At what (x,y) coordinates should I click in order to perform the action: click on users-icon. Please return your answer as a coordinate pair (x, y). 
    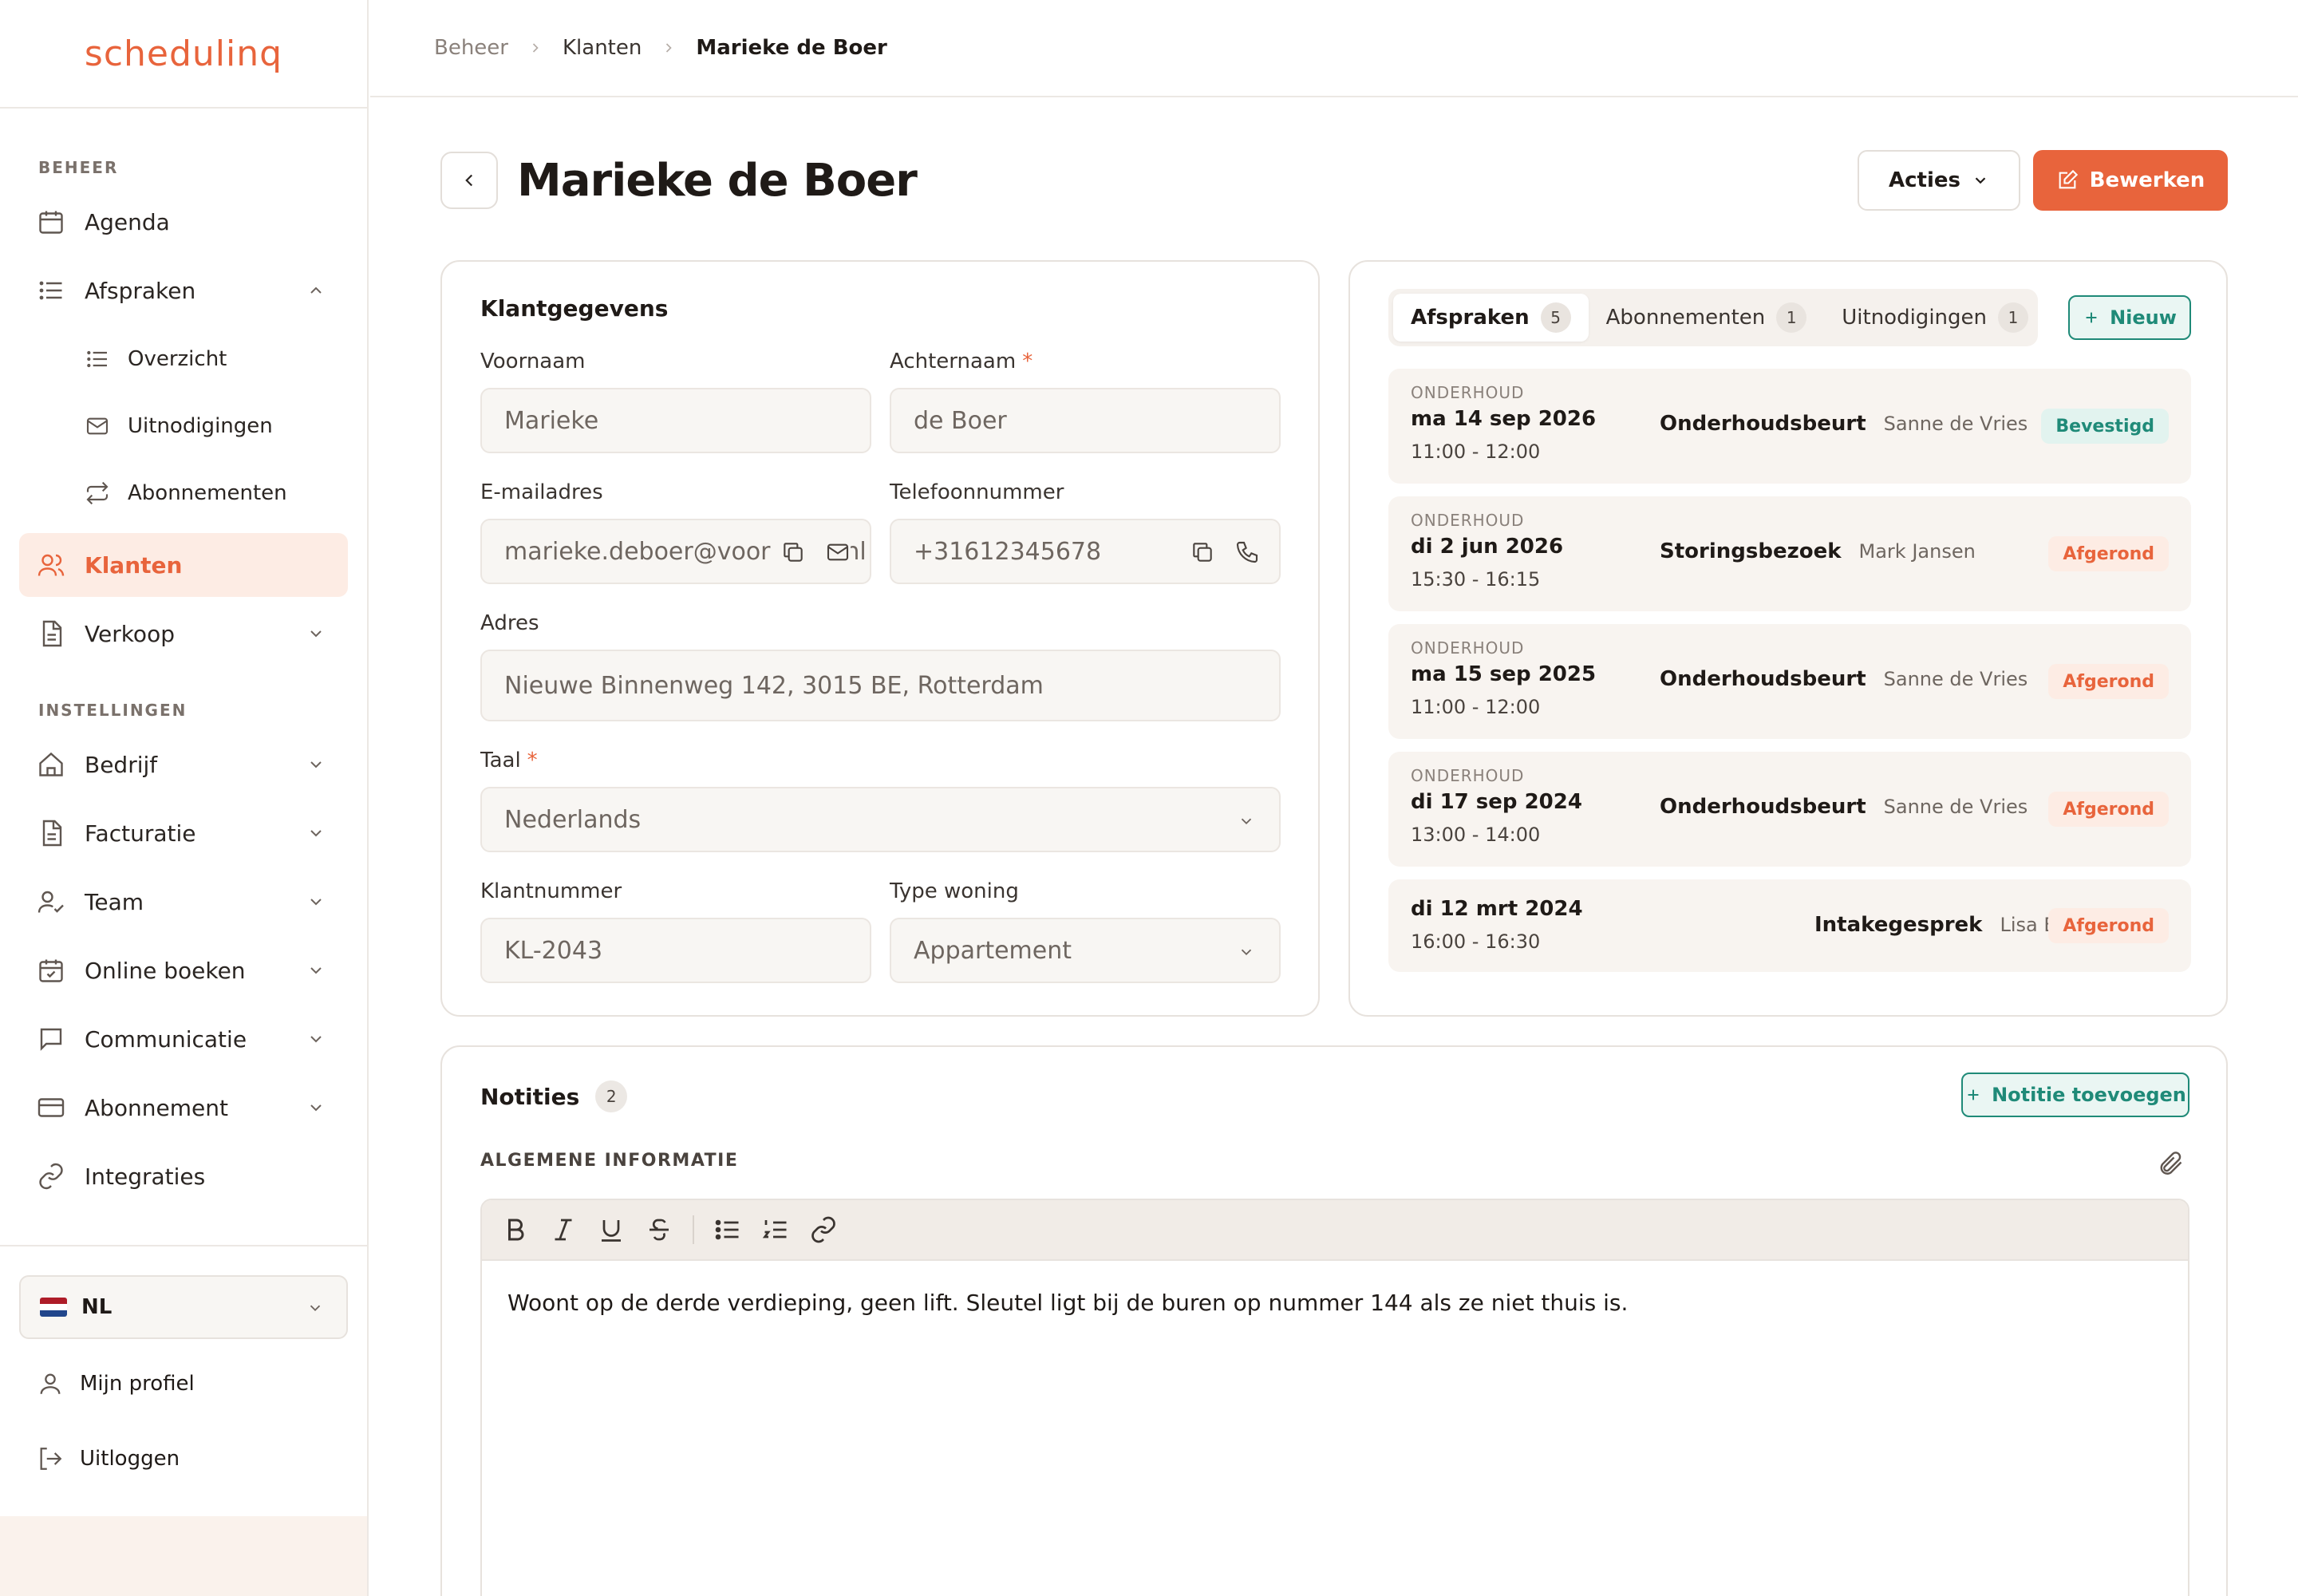
    Looking at the image, I should click on (52, 565).